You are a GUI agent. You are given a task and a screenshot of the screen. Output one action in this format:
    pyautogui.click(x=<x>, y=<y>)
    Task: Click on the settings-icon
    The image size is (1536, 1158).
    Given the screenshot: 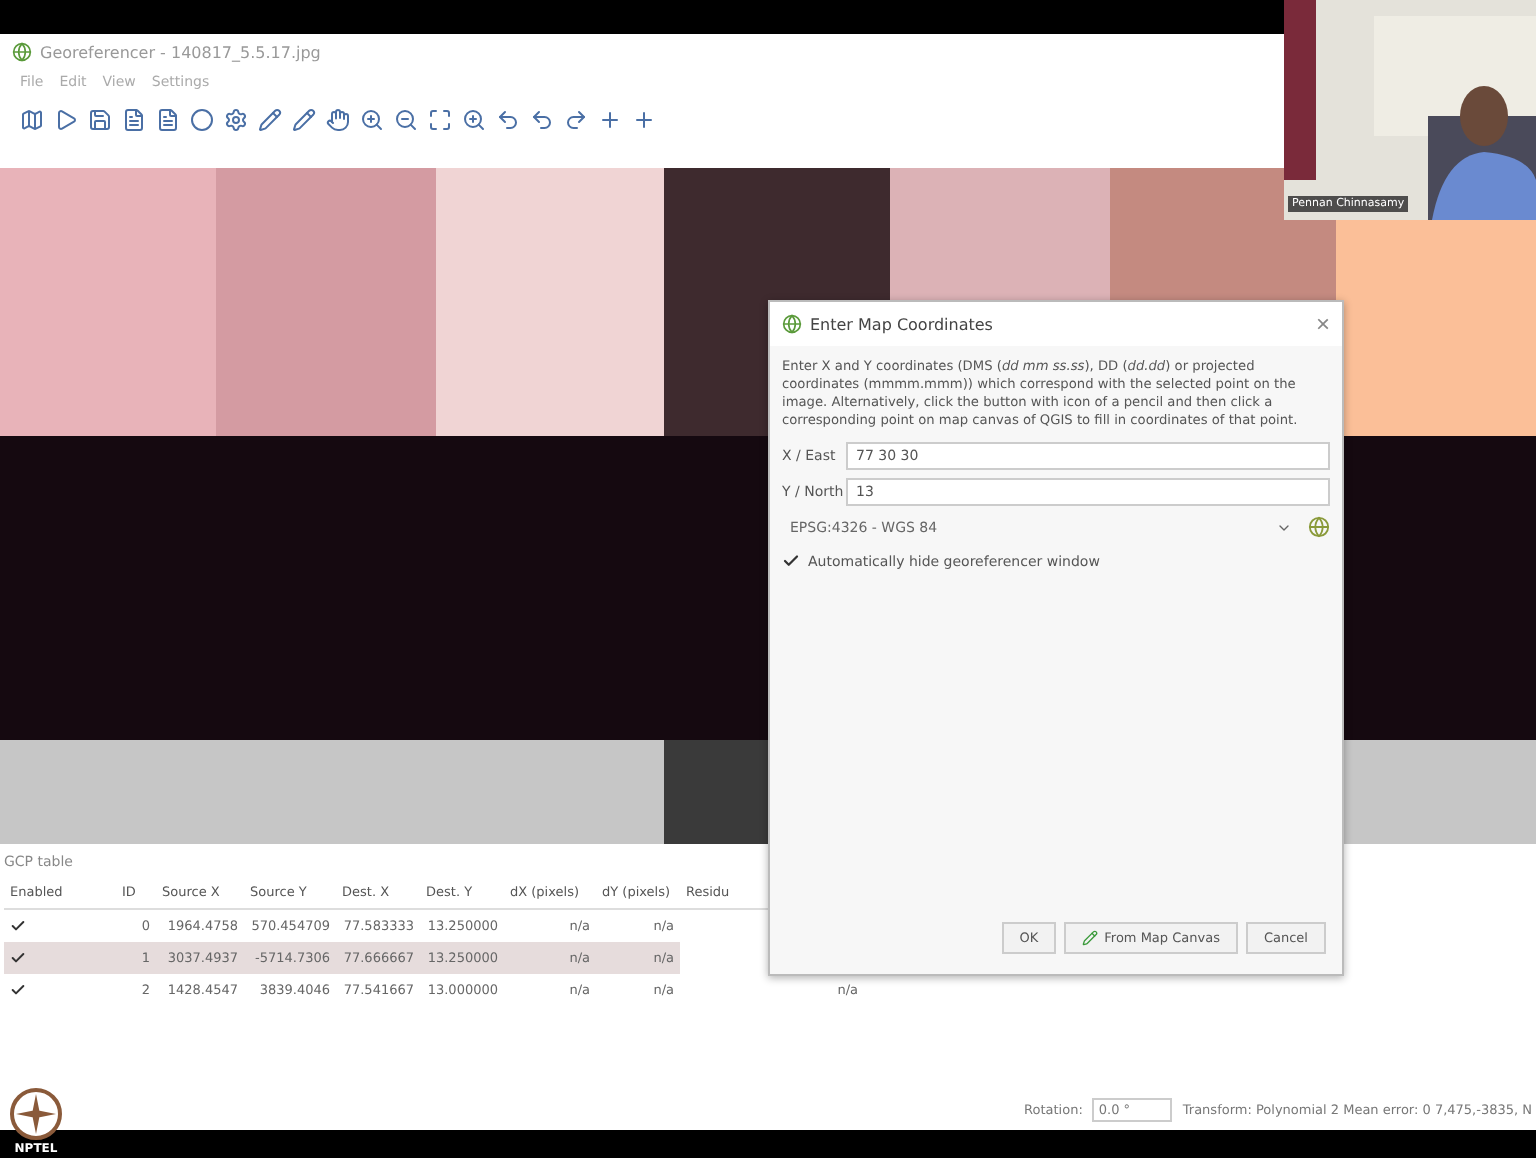 What is the action you would take?
    pyautogui.click(x=236, y=120)
    